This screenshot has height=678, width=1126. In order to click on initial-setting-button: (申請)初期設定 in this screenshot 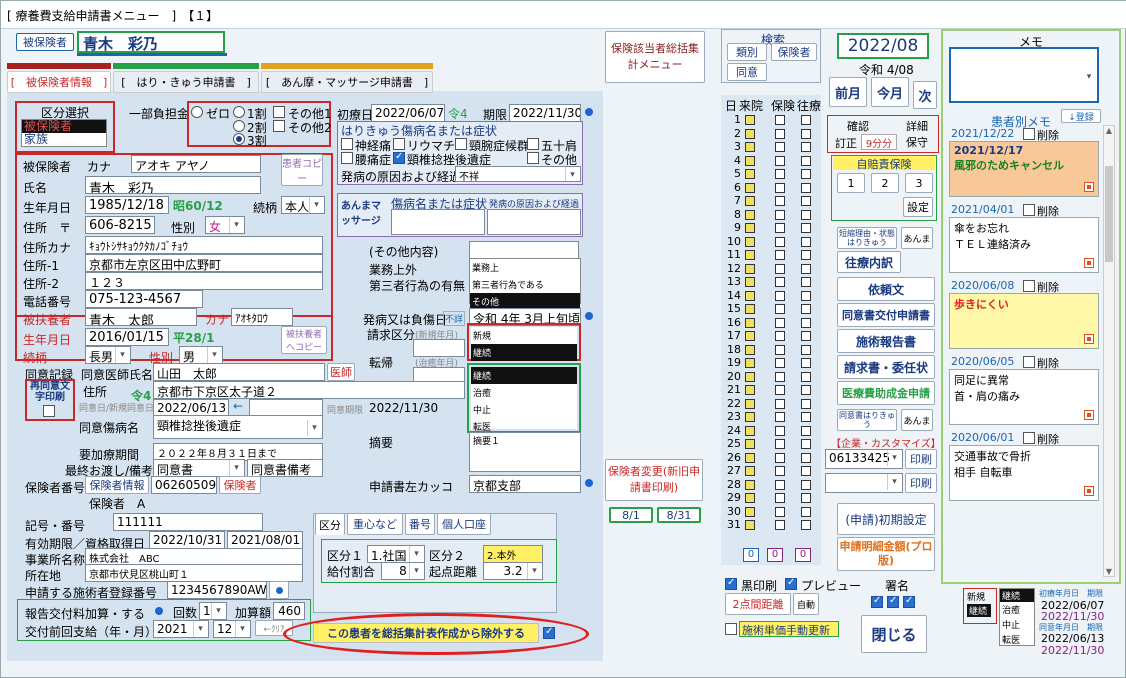, I will do `click(886, 519)`.